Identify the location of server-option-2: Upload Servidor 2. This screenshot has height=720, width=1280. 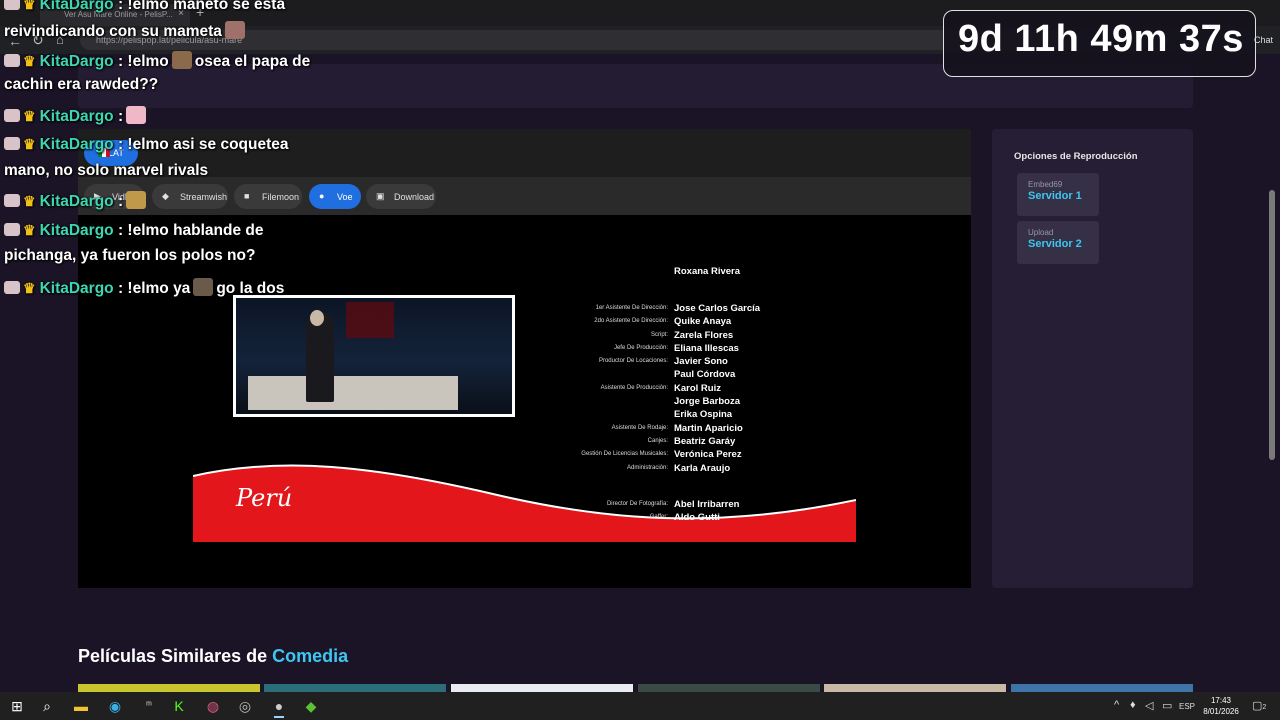
(1058, 242).